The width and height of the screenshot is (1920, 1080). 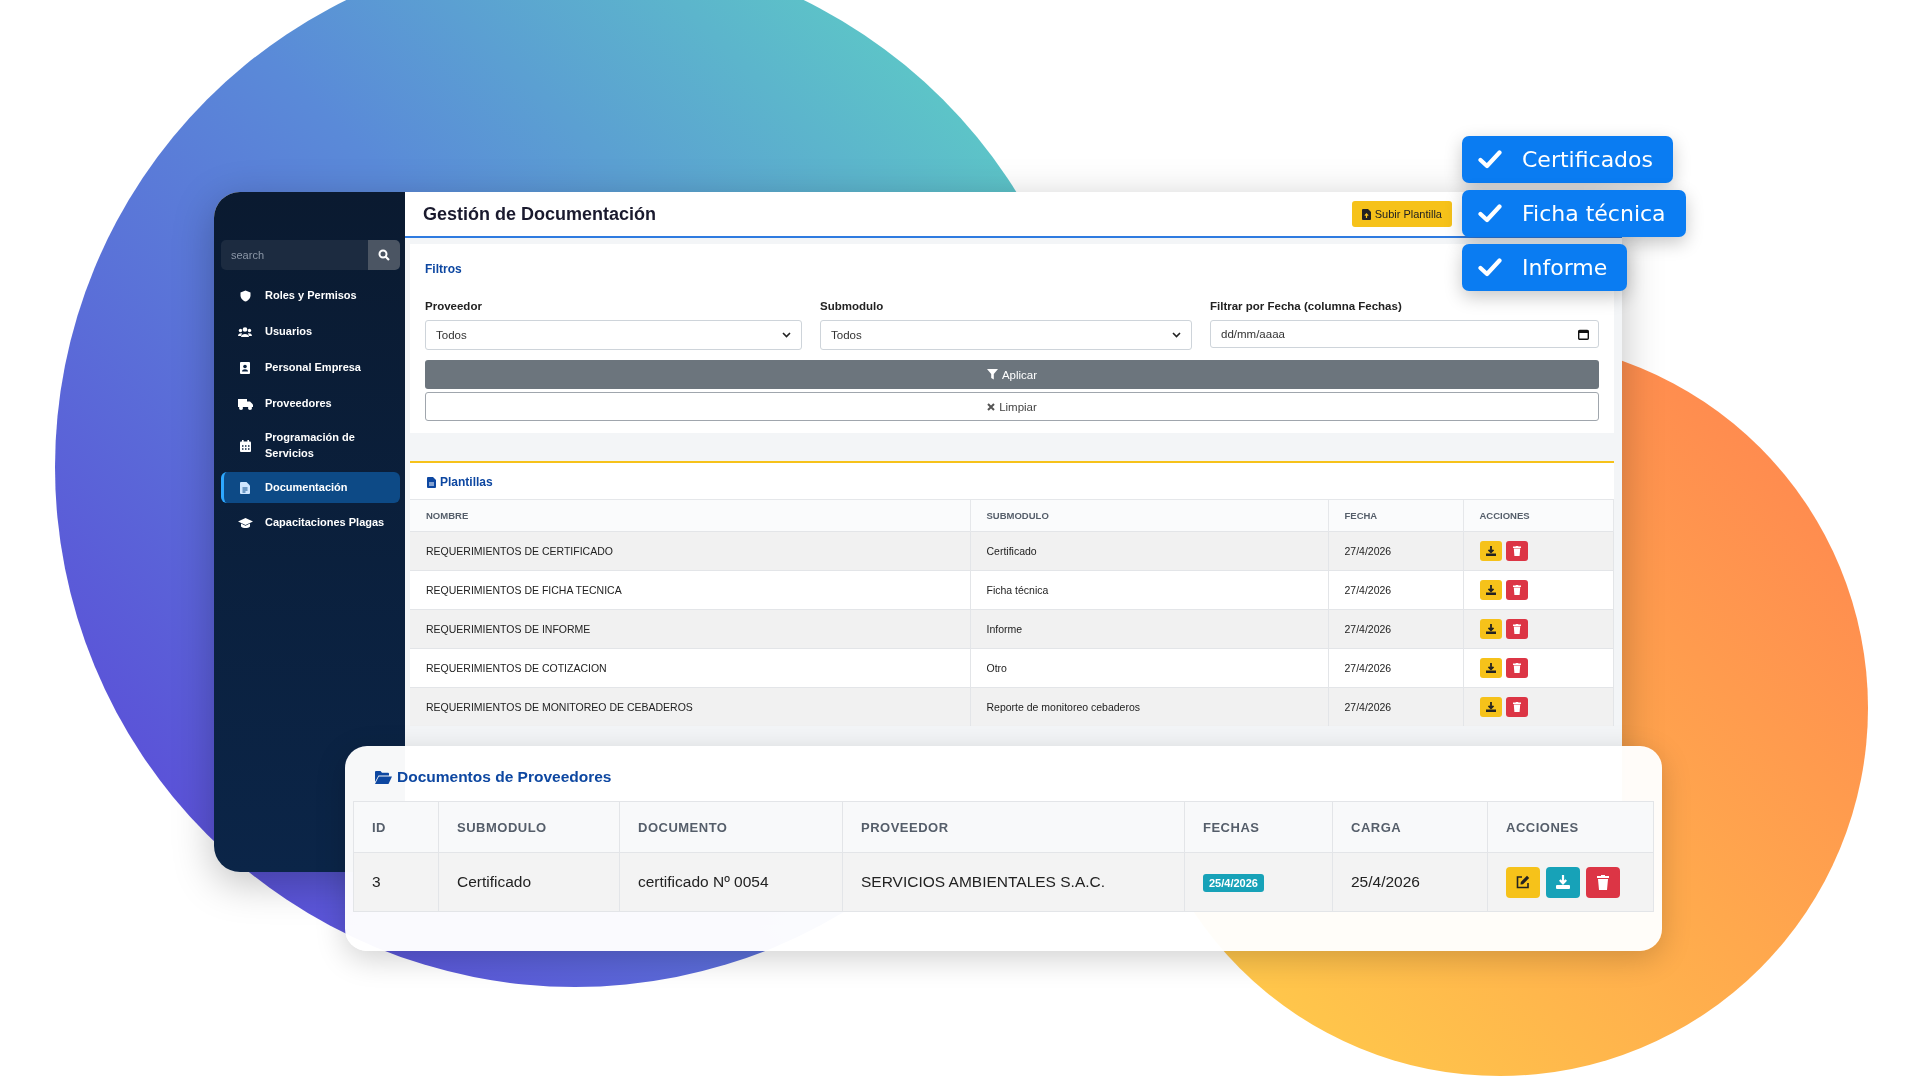 I want to click on sidebar-item: Usuarios, so click(x=310, y=332).